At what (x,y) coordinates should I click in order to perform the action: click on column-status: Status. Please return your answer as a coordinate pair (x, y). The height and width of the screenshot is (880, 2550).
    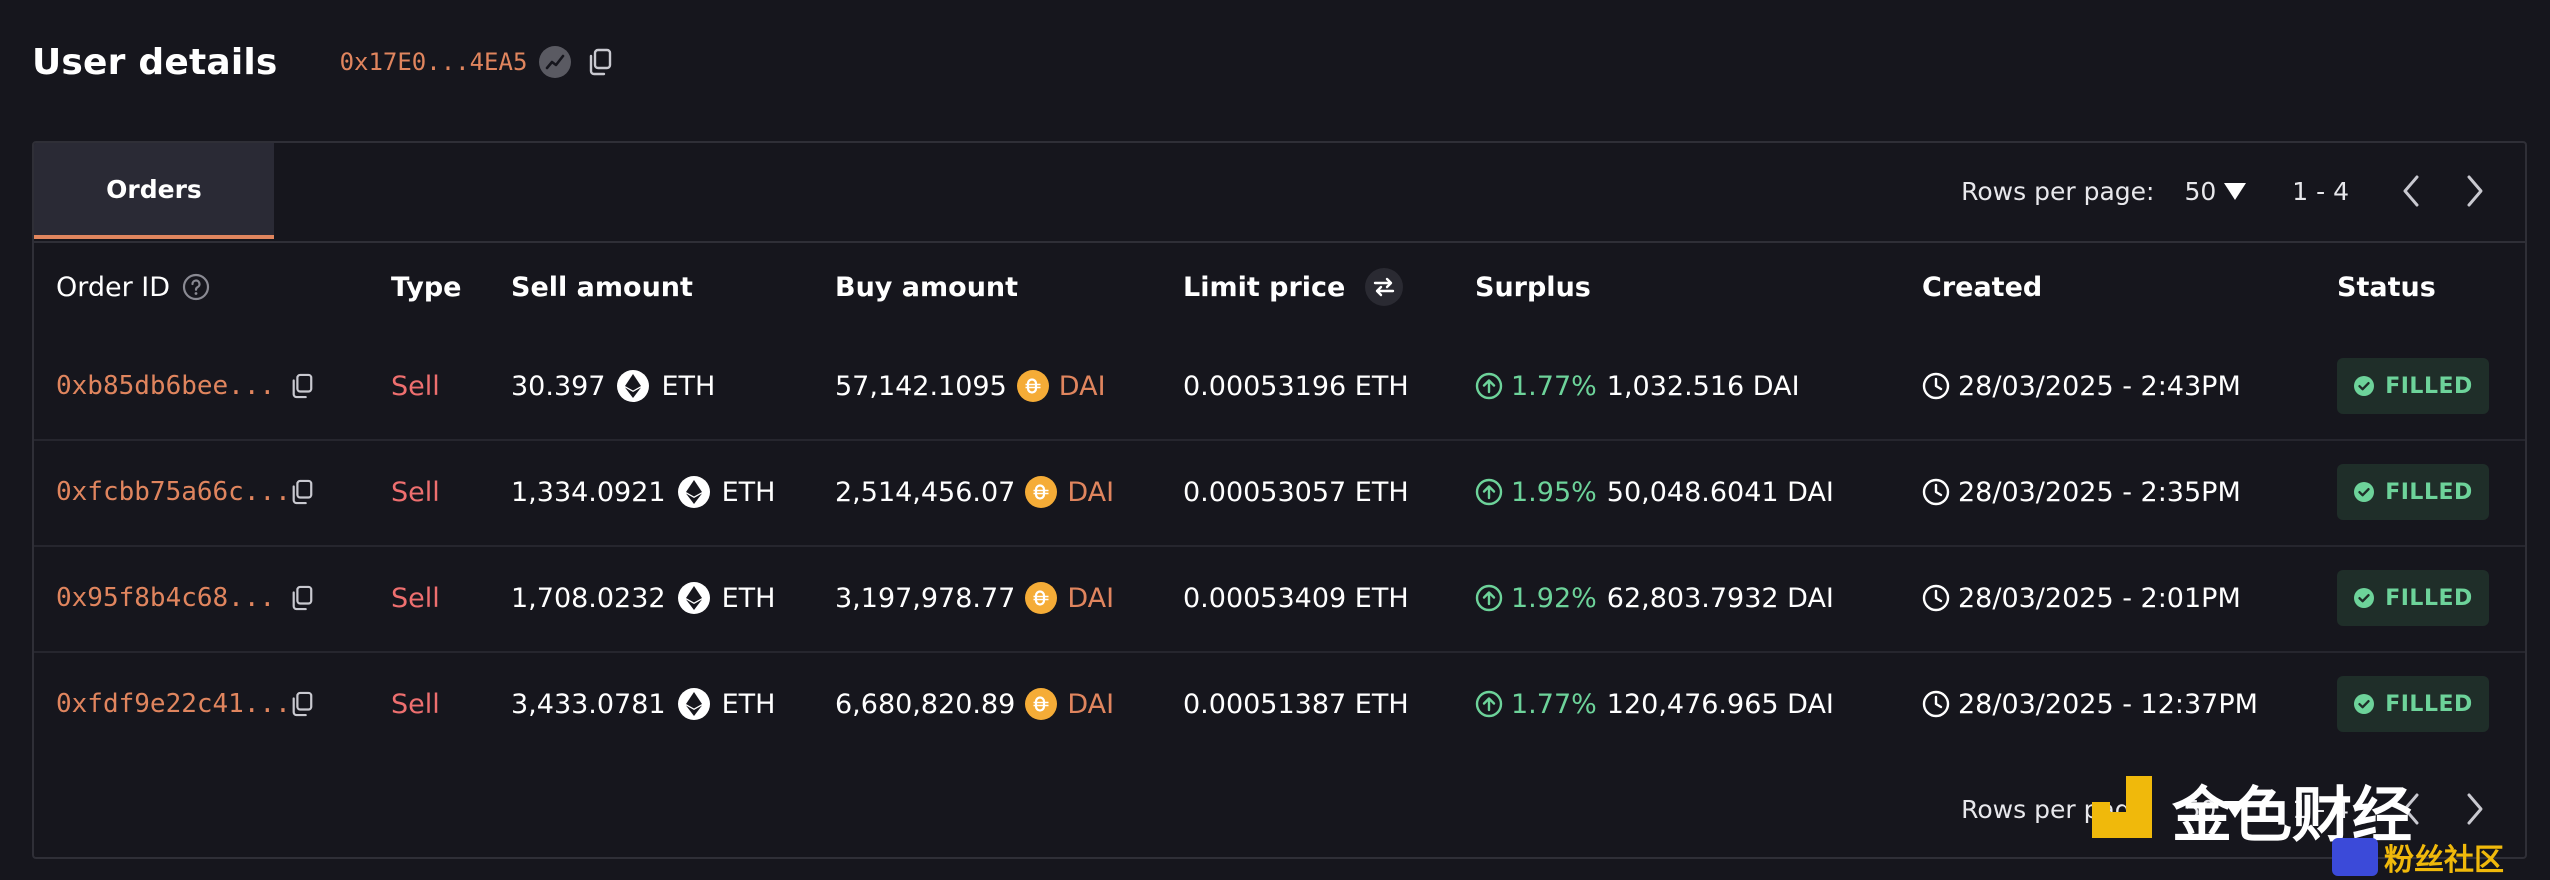
    Looking at the image, I should click on (2386, 287).